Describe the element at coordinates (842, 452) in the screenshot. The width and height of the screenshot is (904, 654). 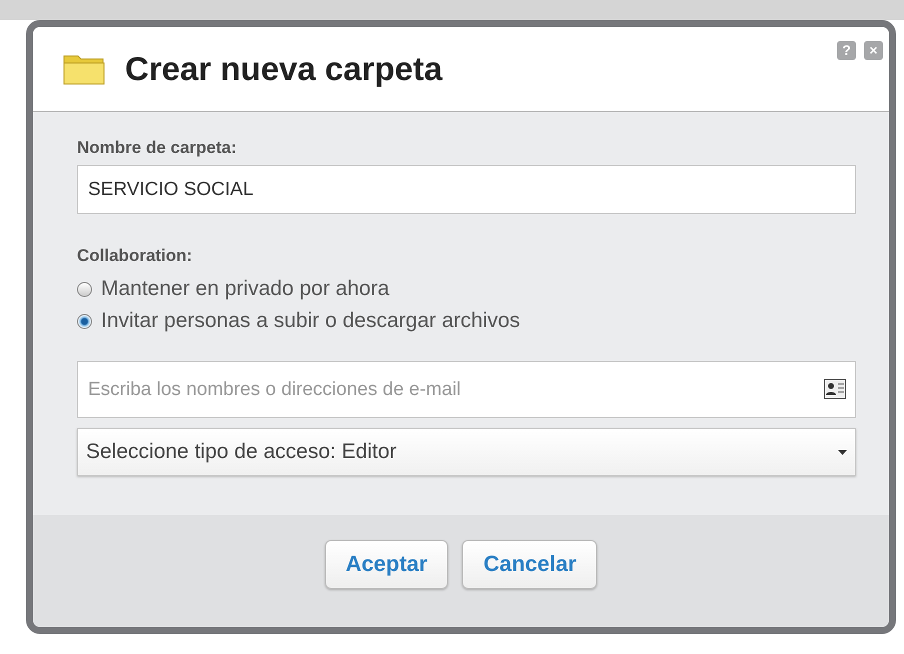
I see `caret-icon` at that location.